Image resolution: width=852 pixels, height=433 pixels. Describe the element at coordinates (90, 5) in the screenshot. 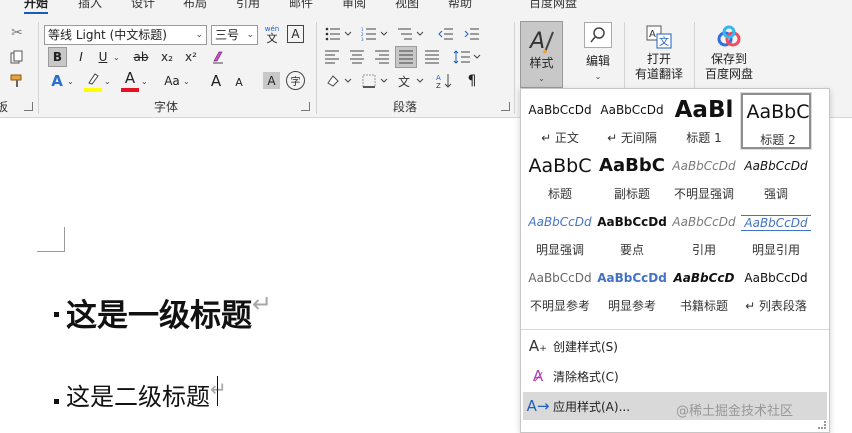

I see `tab-insert: 插入` at that location.